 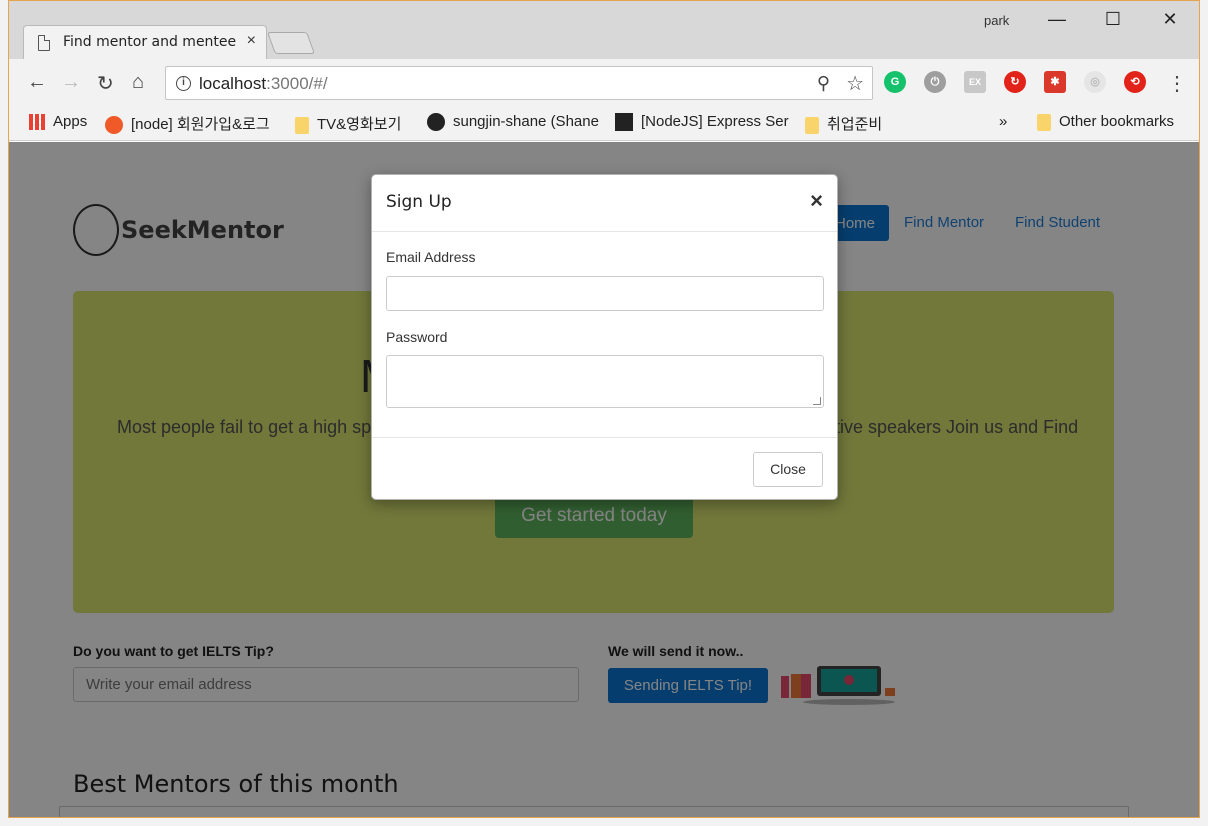 I want to click on hashnode-icon, so click(x=624, y=122).